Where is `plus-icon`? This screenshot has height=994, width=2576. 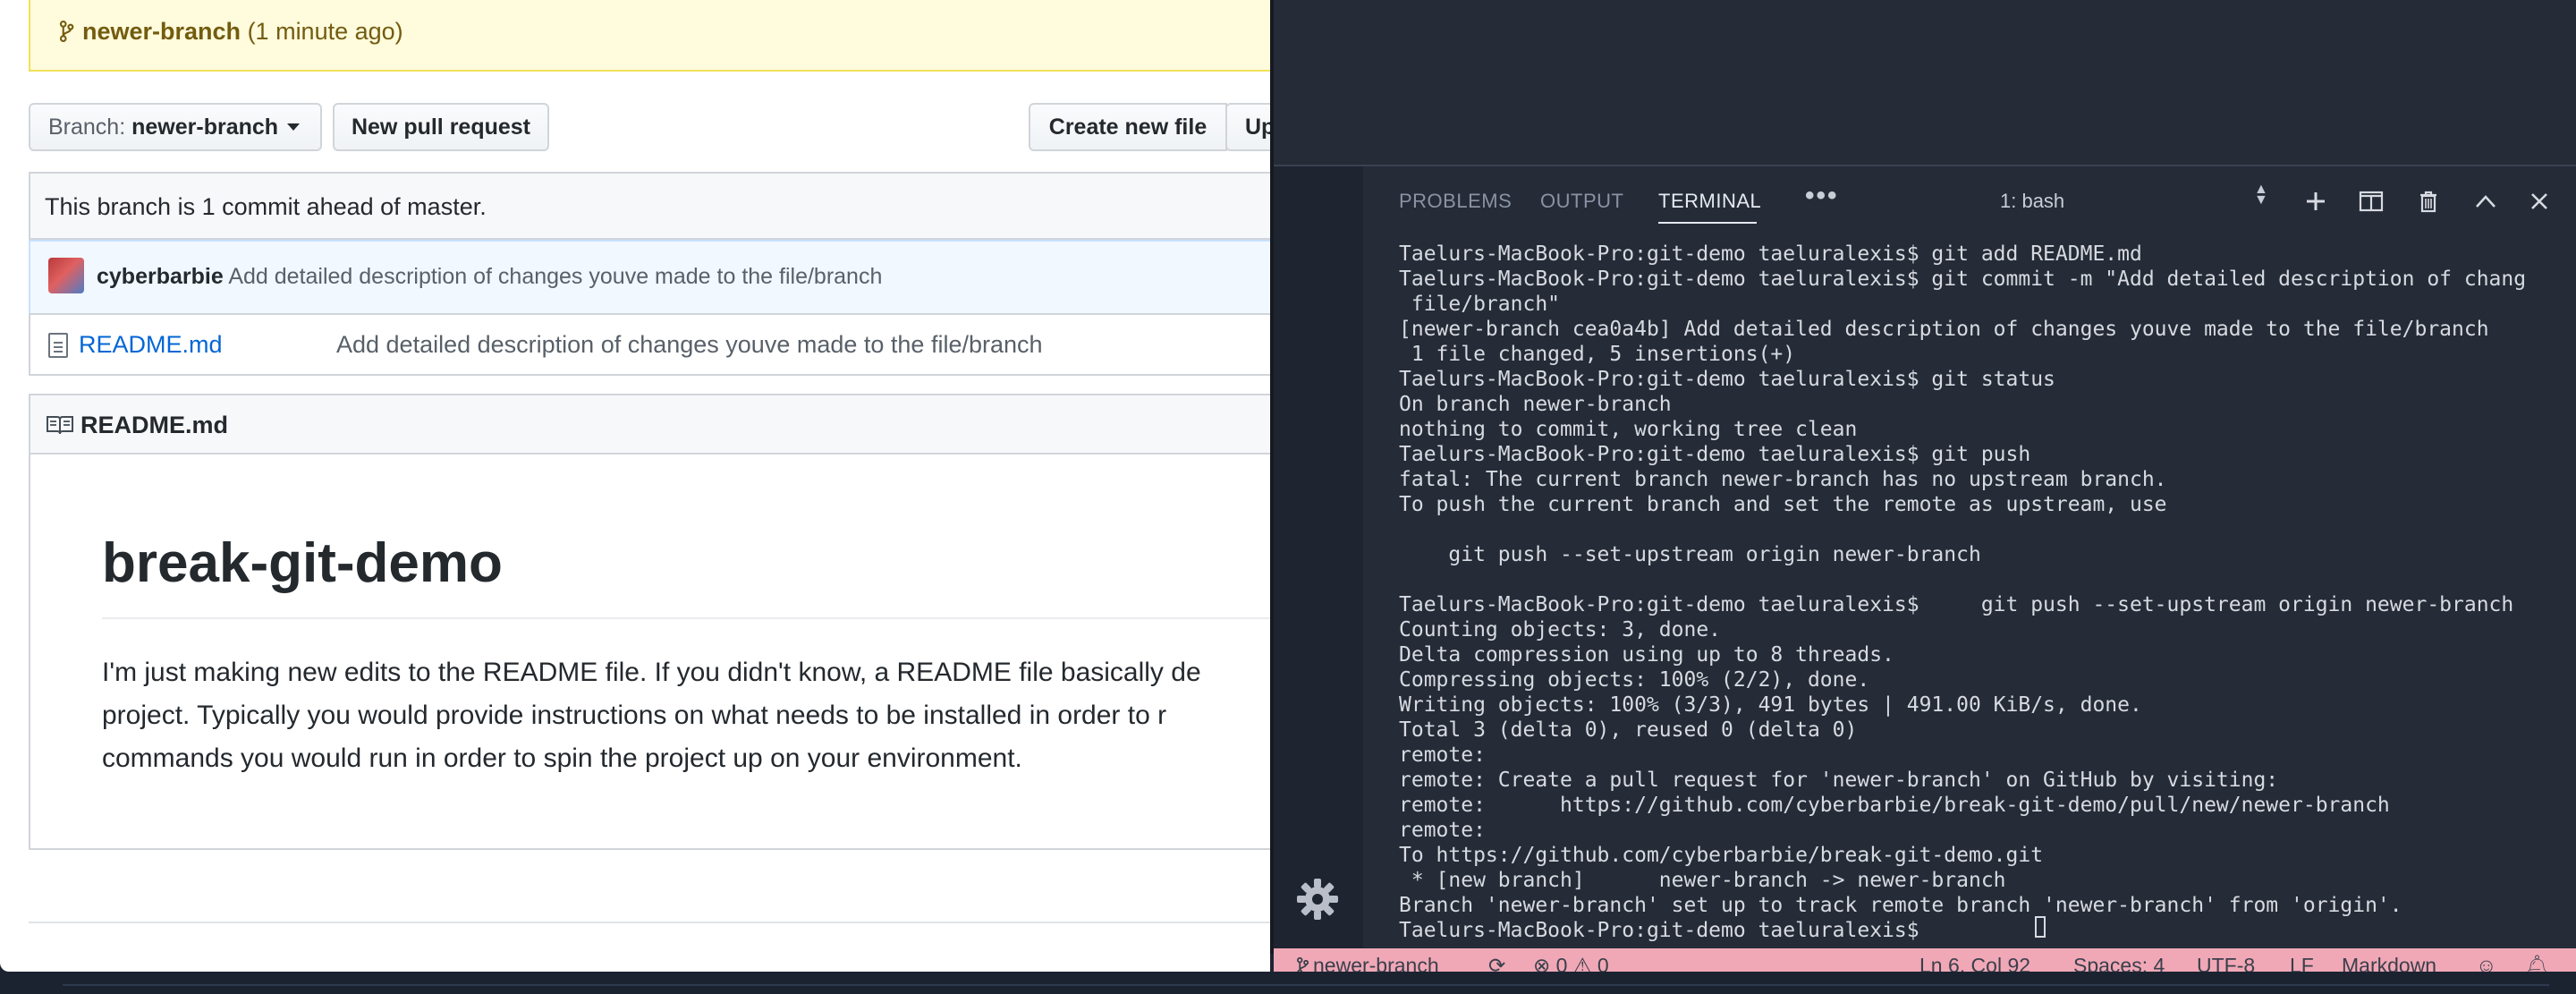 plus-icon is located at coordinates (2315, 201).